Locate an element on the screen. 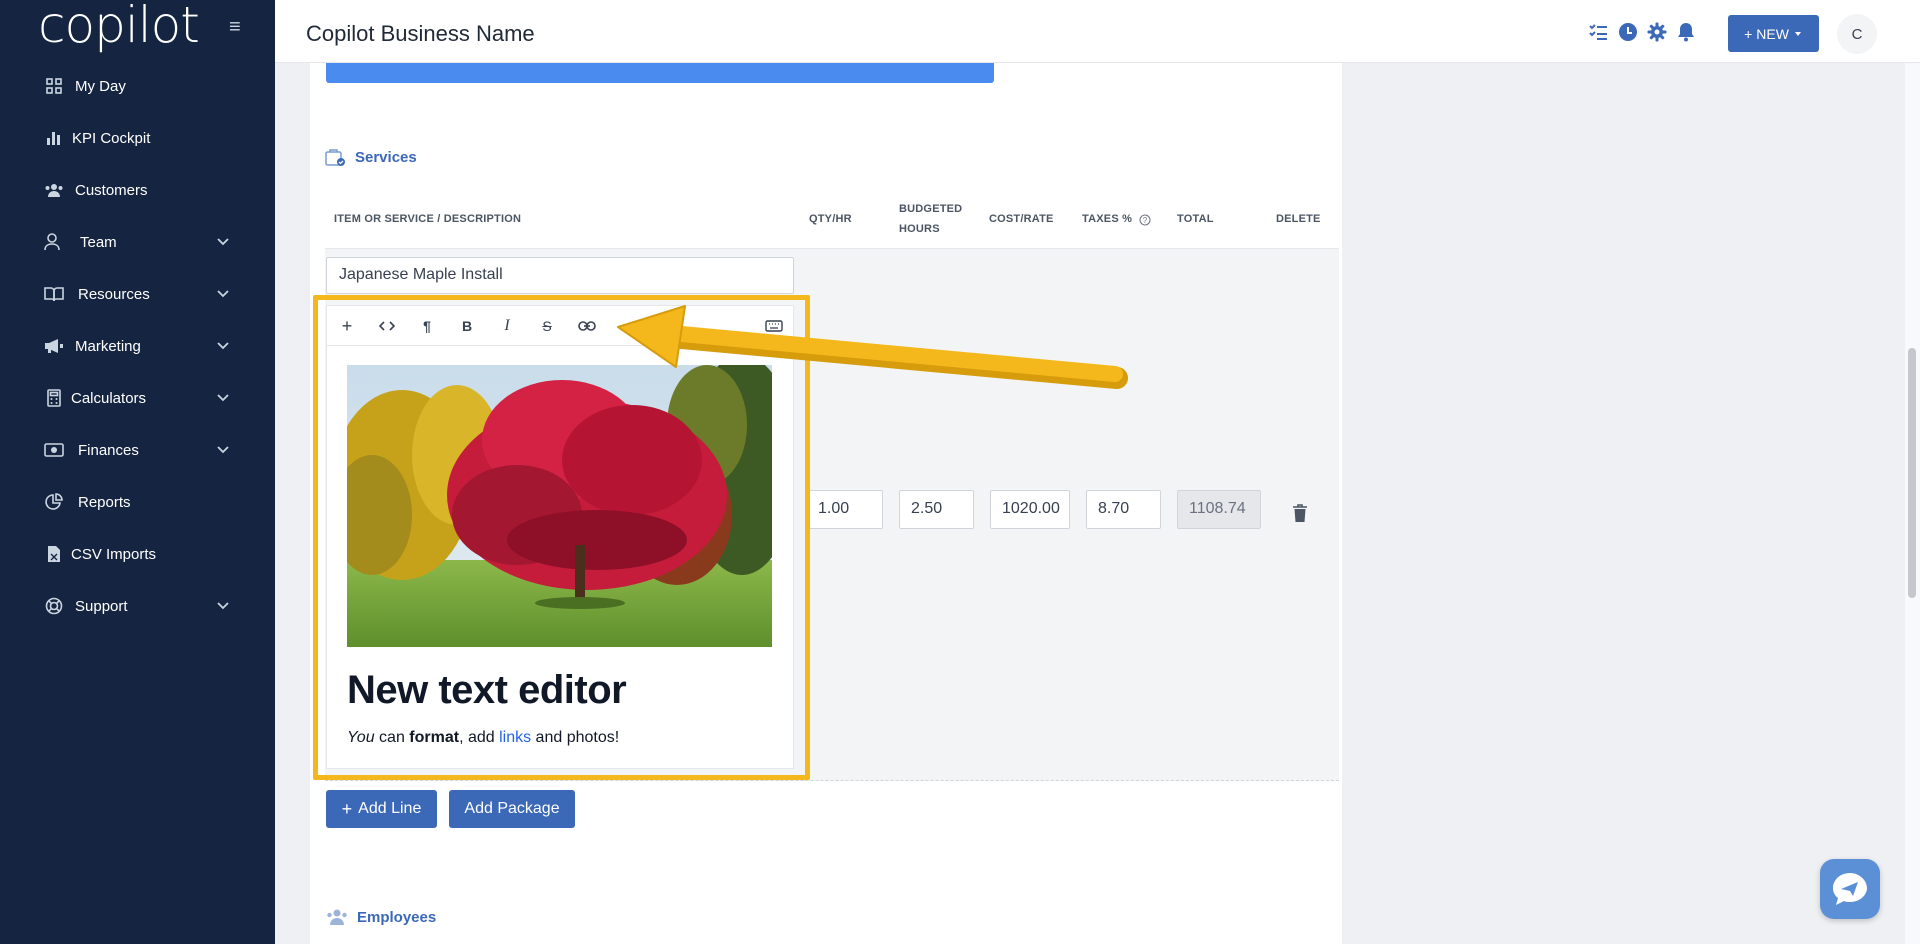  sidebar-item-label: Finances is located at coordinates (108, 450).